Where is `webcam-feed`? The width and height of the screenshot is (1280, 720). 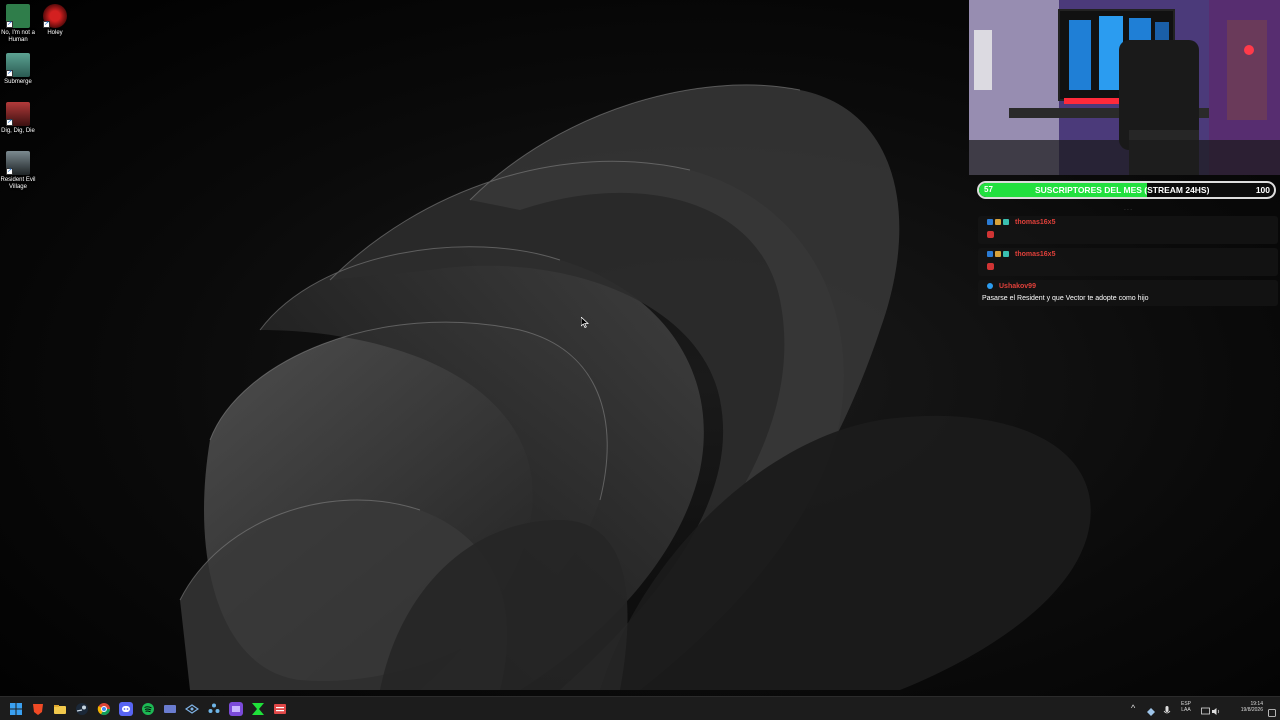
webcam-feed is located at coordinates (1124, 87).